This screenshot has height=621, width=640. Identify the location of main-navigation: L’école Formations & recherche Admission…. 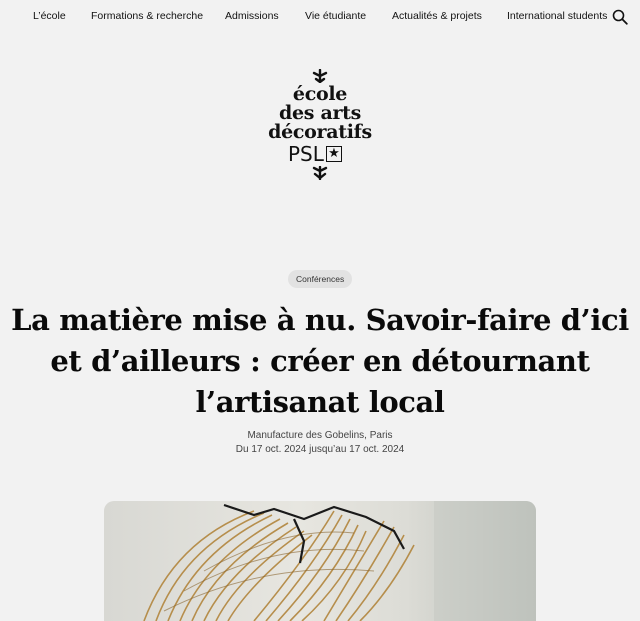
(320, 17).